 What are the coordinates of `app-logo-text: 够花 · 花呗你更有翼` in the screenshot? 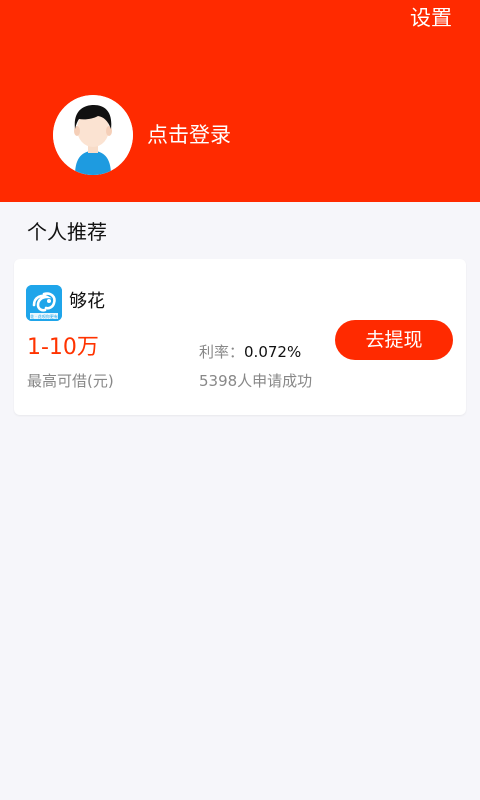 It's located at (44, 316).